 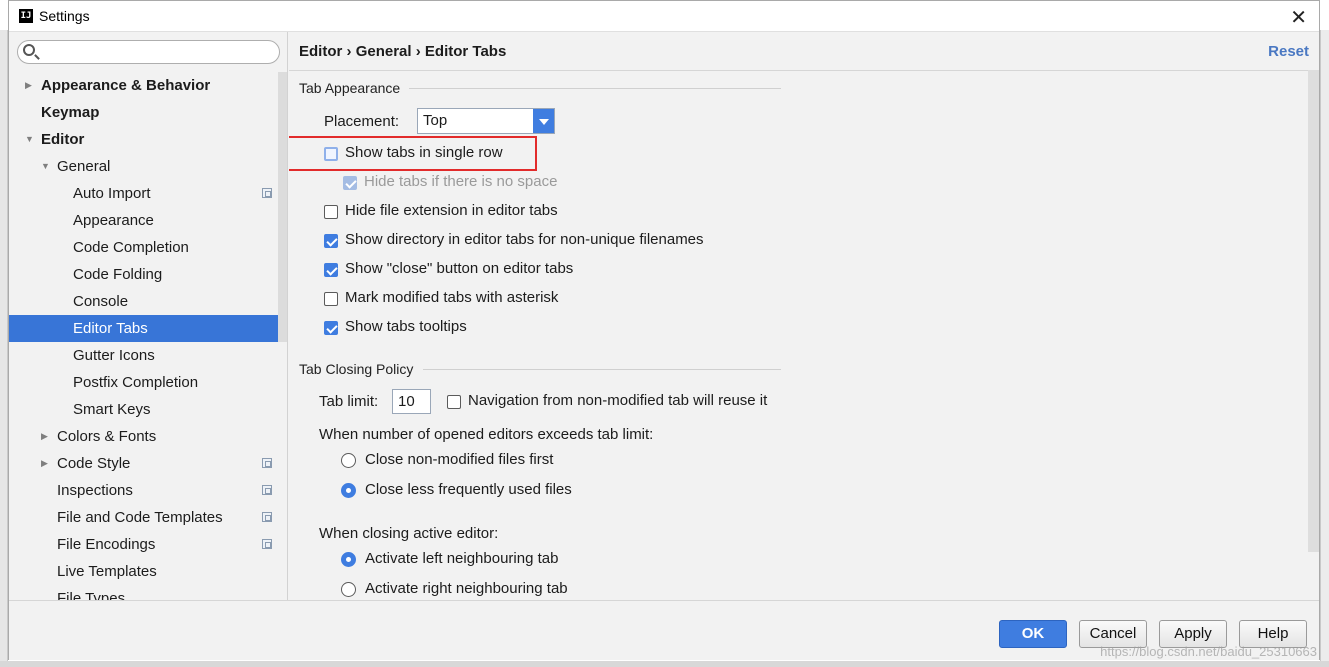 I want to click on radio-label: Close non-modified files first, so click(x=459, y=459).